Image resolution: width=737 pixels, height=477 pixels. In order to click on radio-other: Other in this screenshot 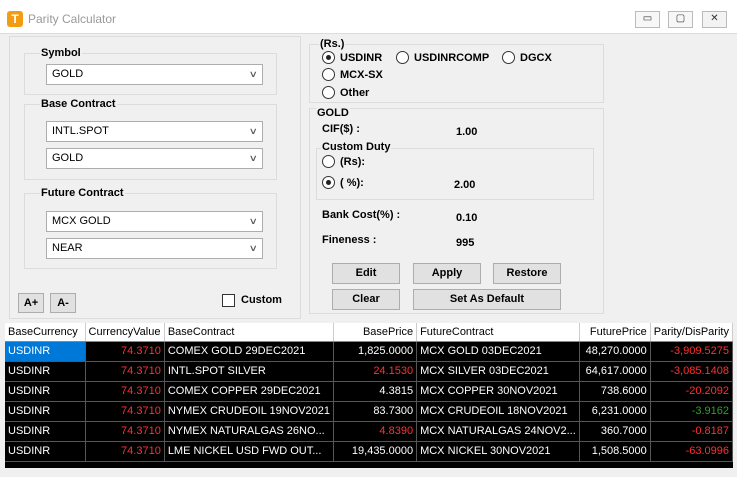, I will do `click(345, 92)`.